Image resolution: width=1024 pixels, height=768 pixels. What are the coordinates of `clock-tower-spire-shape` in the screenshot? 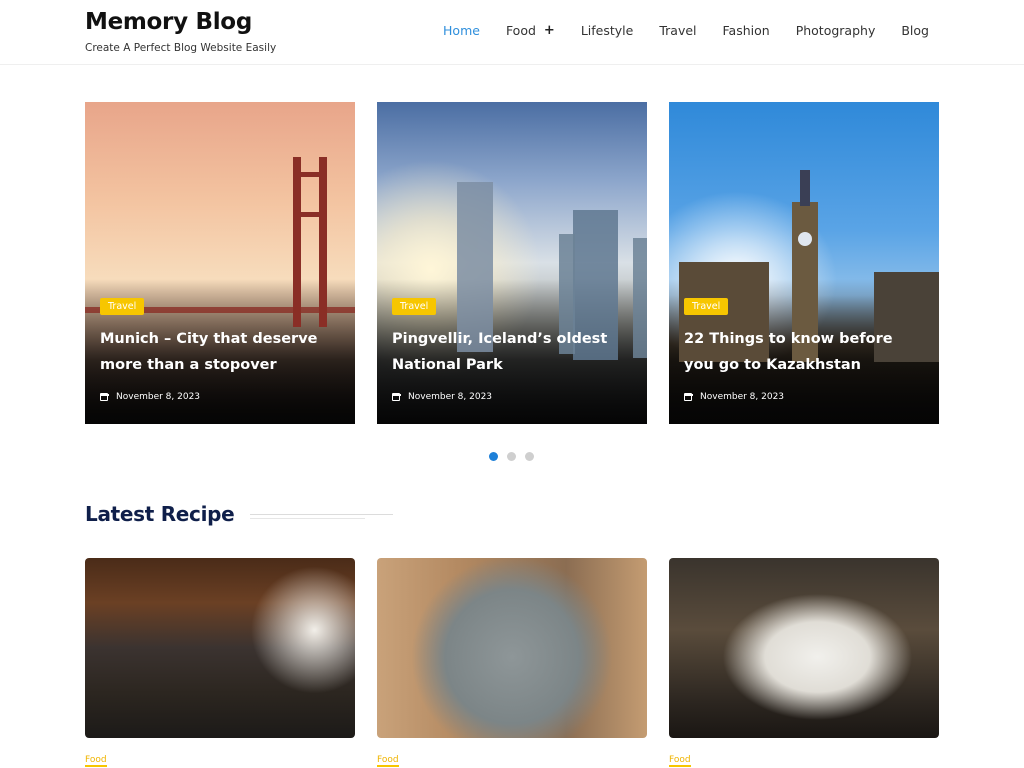 It's located at (805, 188).